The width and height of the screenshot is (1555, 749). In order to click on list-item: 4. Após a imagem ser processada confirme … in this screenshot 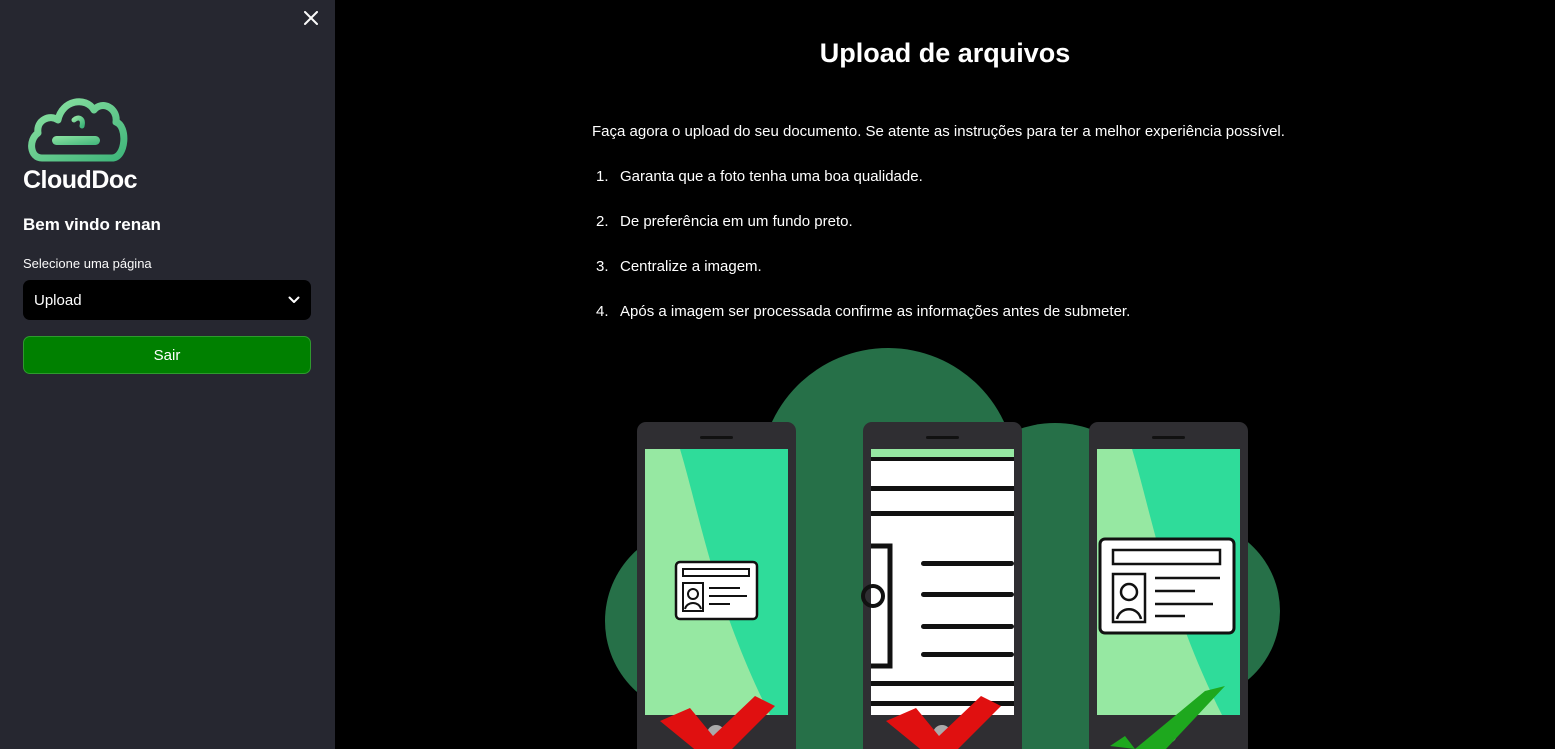, I will do `click(863, 311)`.